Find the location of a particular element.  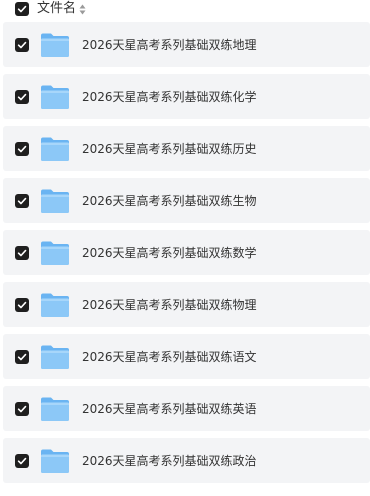

file-name: 2026天星高考系列基础双练生物 is located at coordinates (169, 201).